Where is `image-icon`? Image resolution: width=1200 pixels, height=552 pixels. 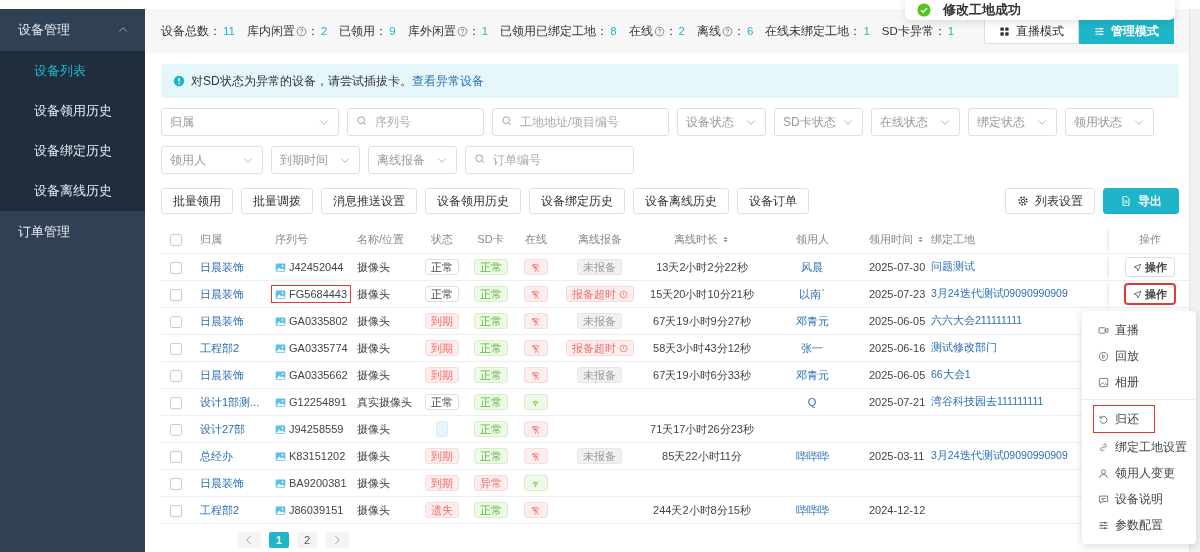
image-icon is located at coordinates (1103, 382).